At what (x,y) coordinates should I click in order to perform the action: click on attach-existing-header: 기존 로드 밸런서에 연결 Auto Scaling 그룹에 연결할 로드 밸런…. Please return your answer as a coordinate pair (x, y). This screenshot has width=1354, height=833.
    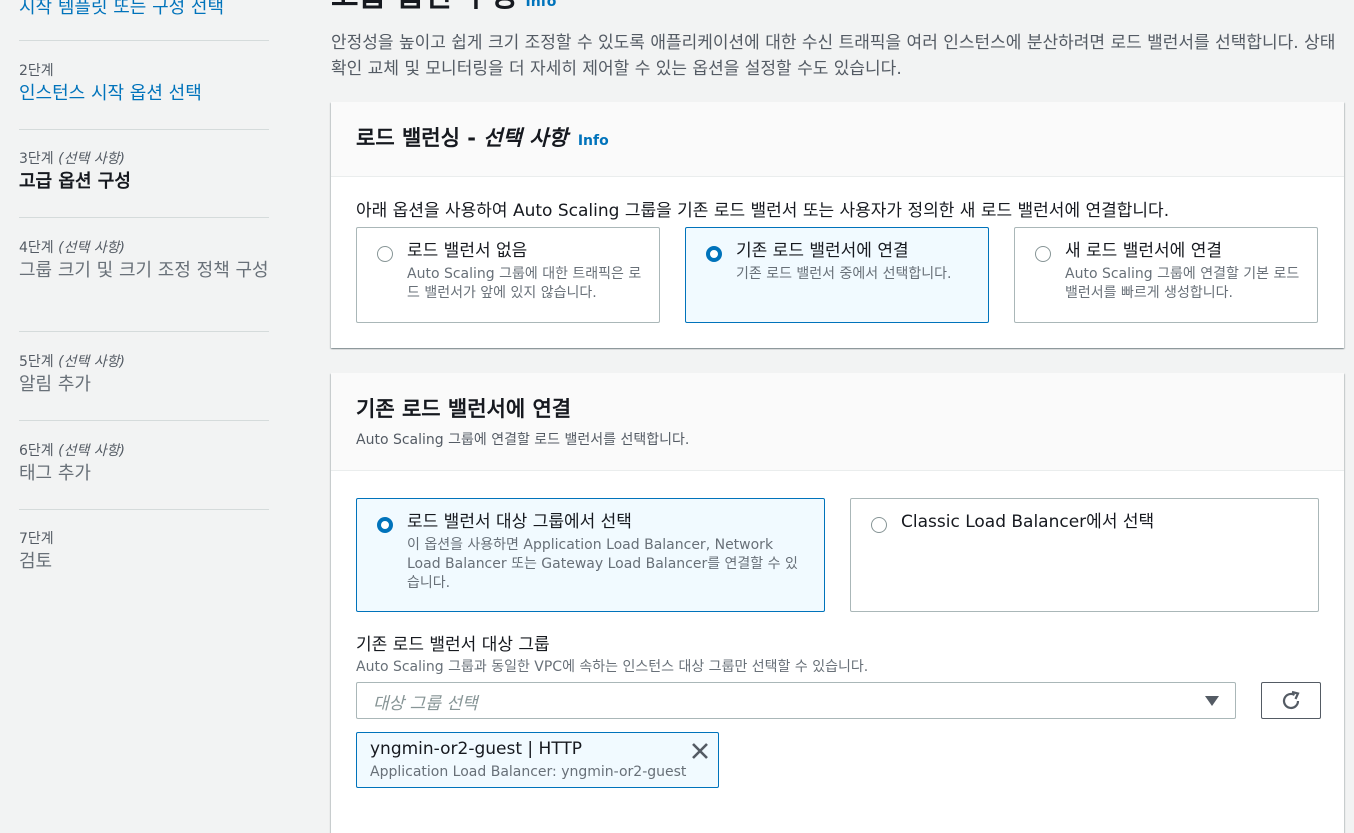
    Looking at the image, I should click on (837, 422).